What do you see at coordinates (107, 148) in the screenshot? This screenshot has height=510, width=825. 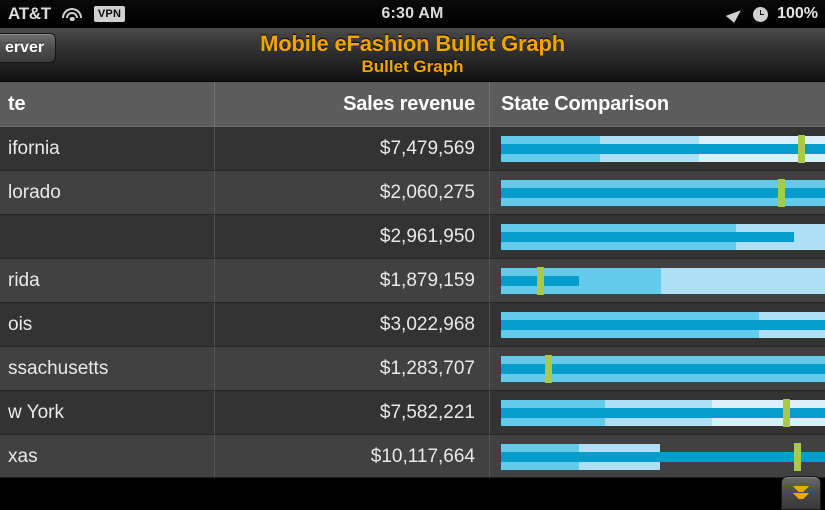 I see `cell-state: ifornia` at bounding box center [107, 148].